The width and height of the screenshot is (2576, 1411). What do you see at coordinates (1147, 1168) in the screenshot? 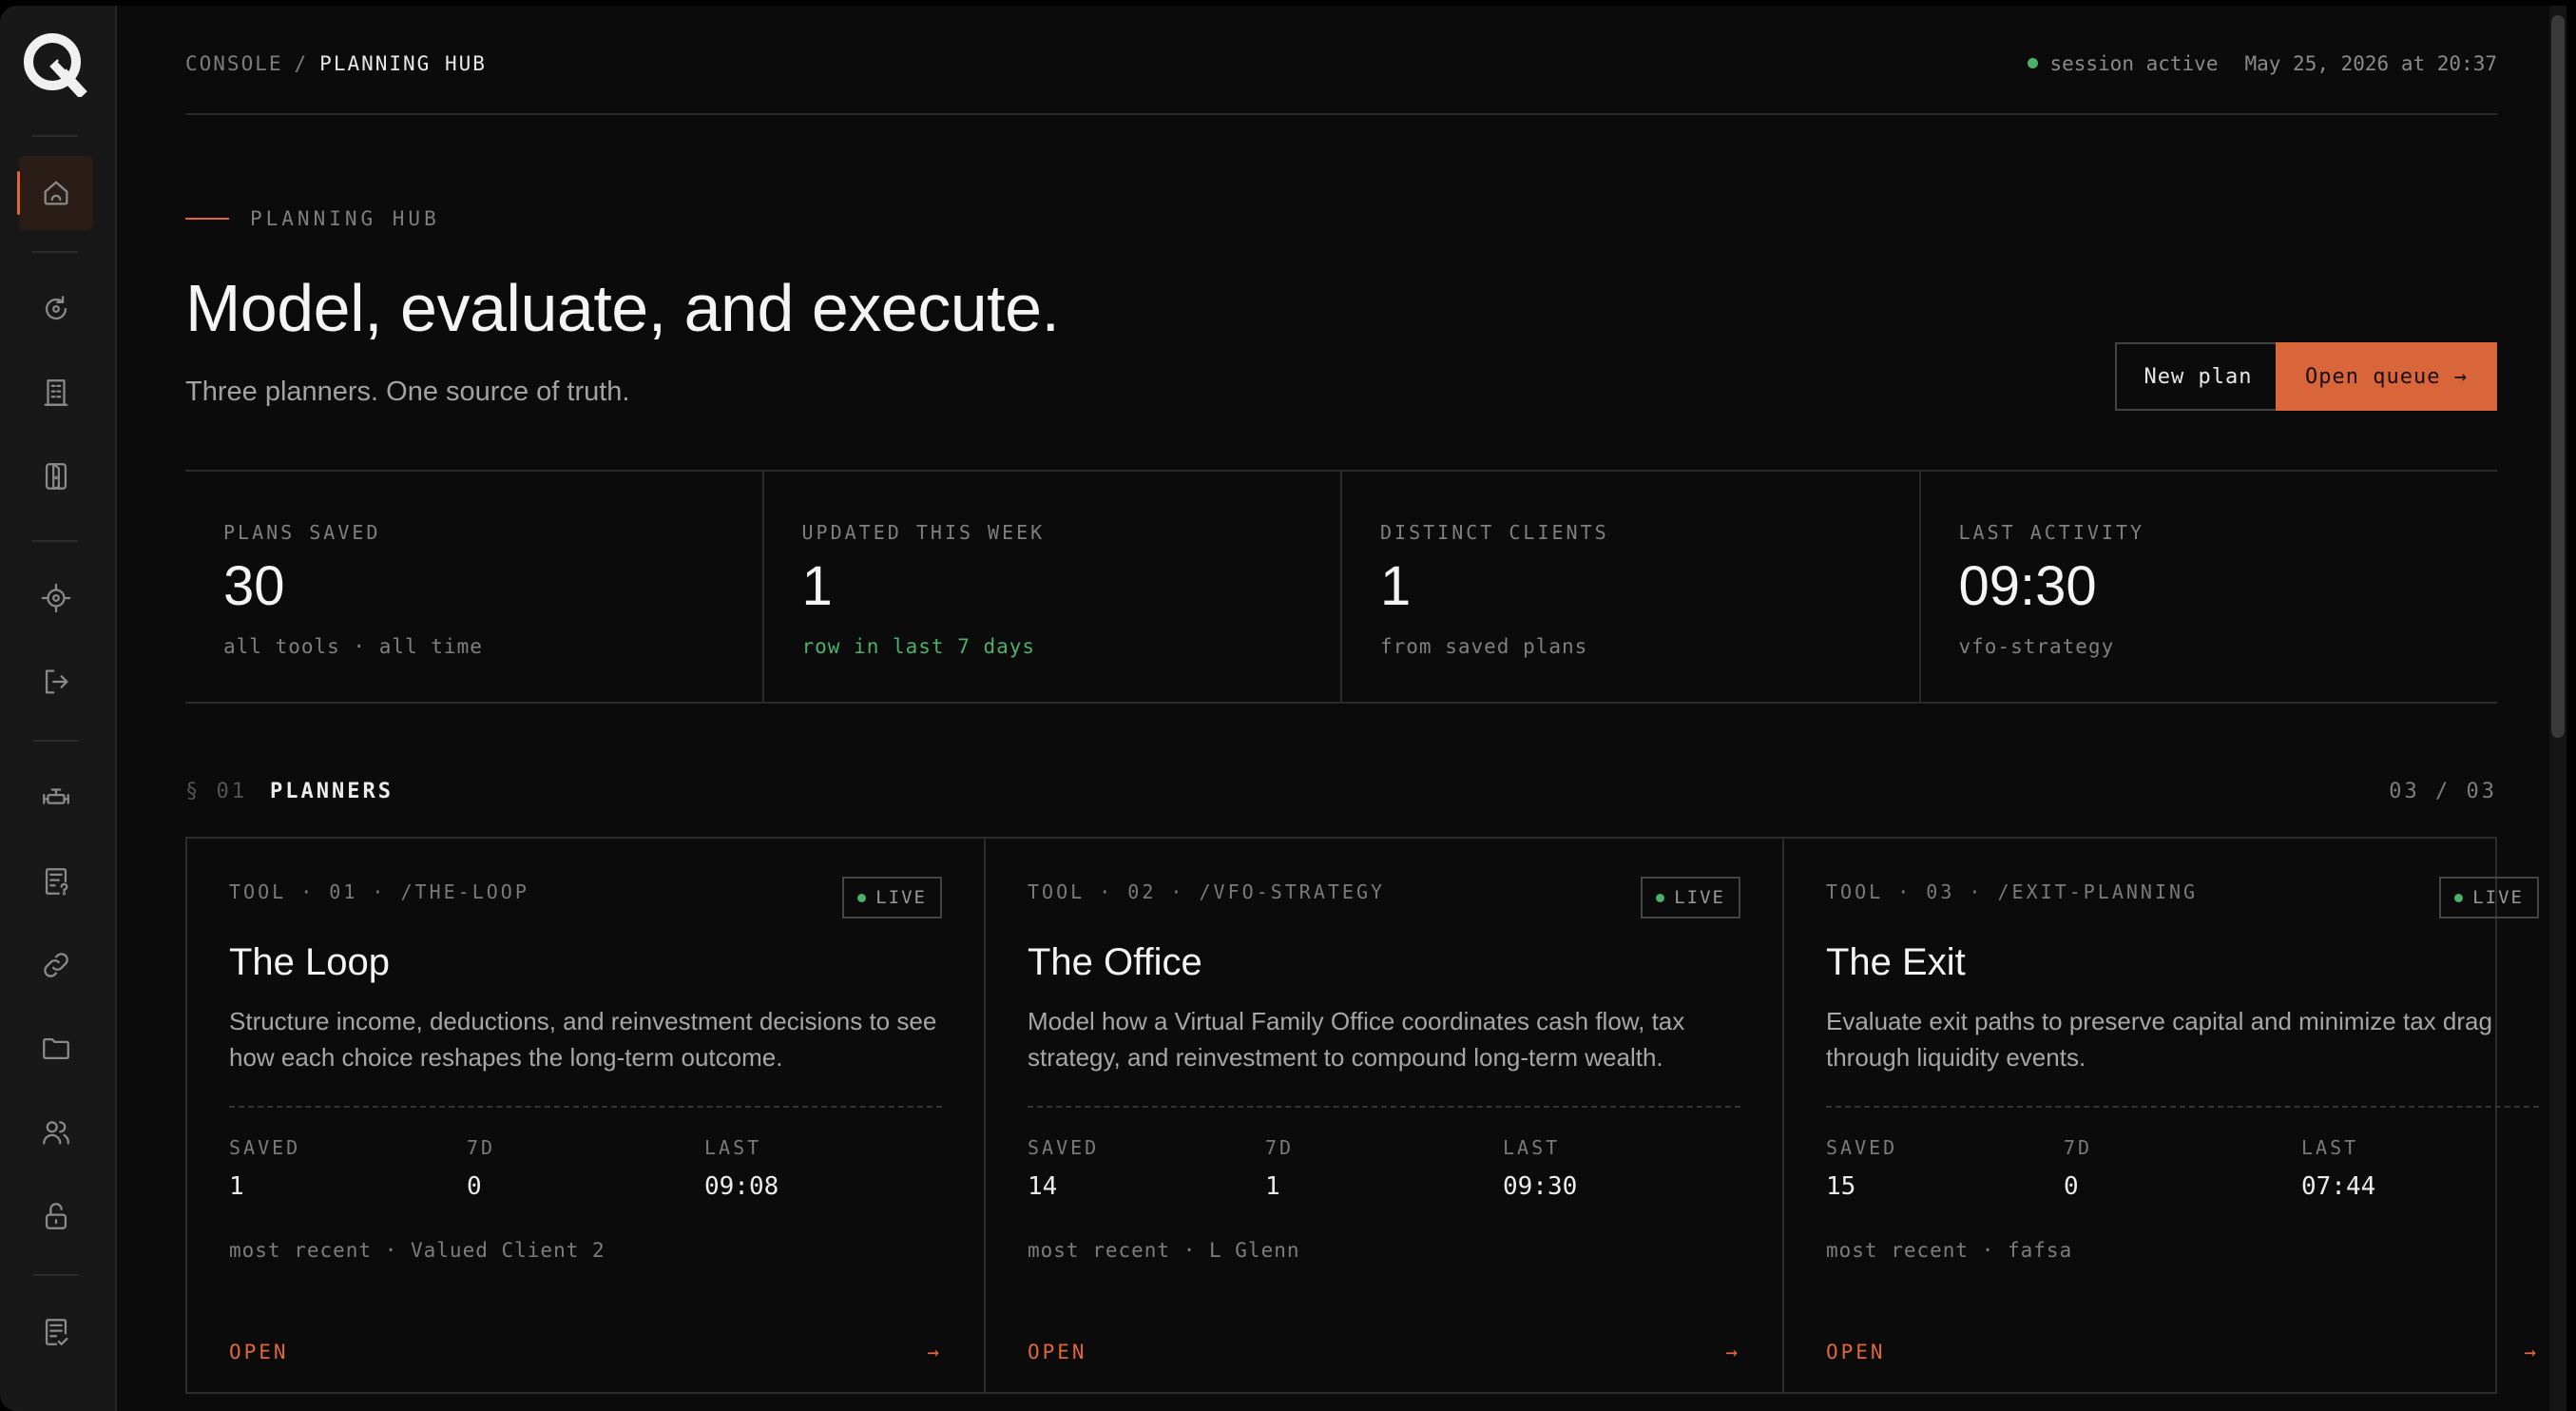
I see `metric-saved: SAVED 14` at bounding box center [1147, 1168].